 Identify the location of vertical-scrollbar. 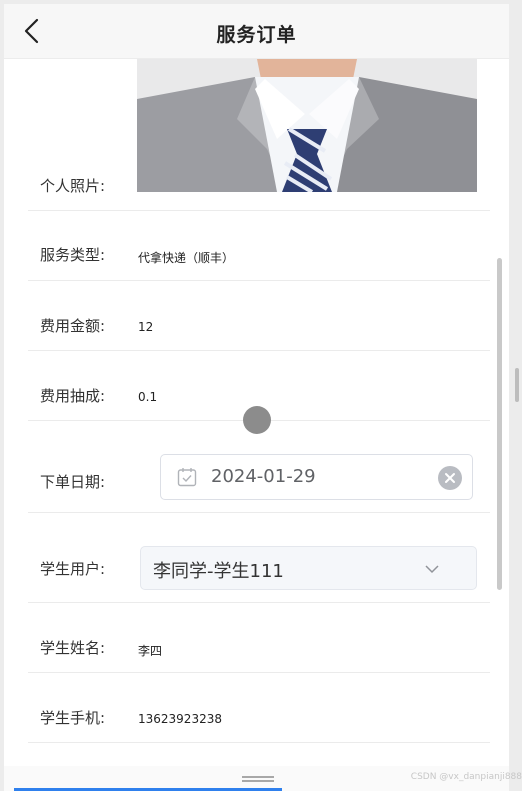
(499, 424).